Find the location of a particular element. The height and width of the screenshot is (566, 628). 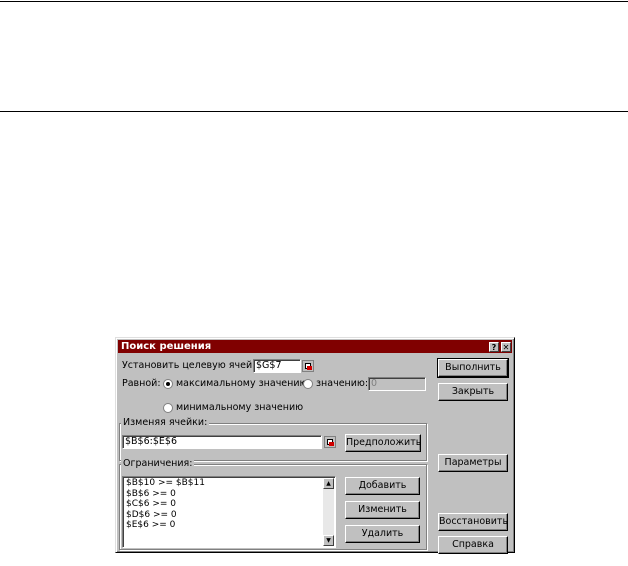

equal-to-label: Равной: is located at coordinates (141, 383).